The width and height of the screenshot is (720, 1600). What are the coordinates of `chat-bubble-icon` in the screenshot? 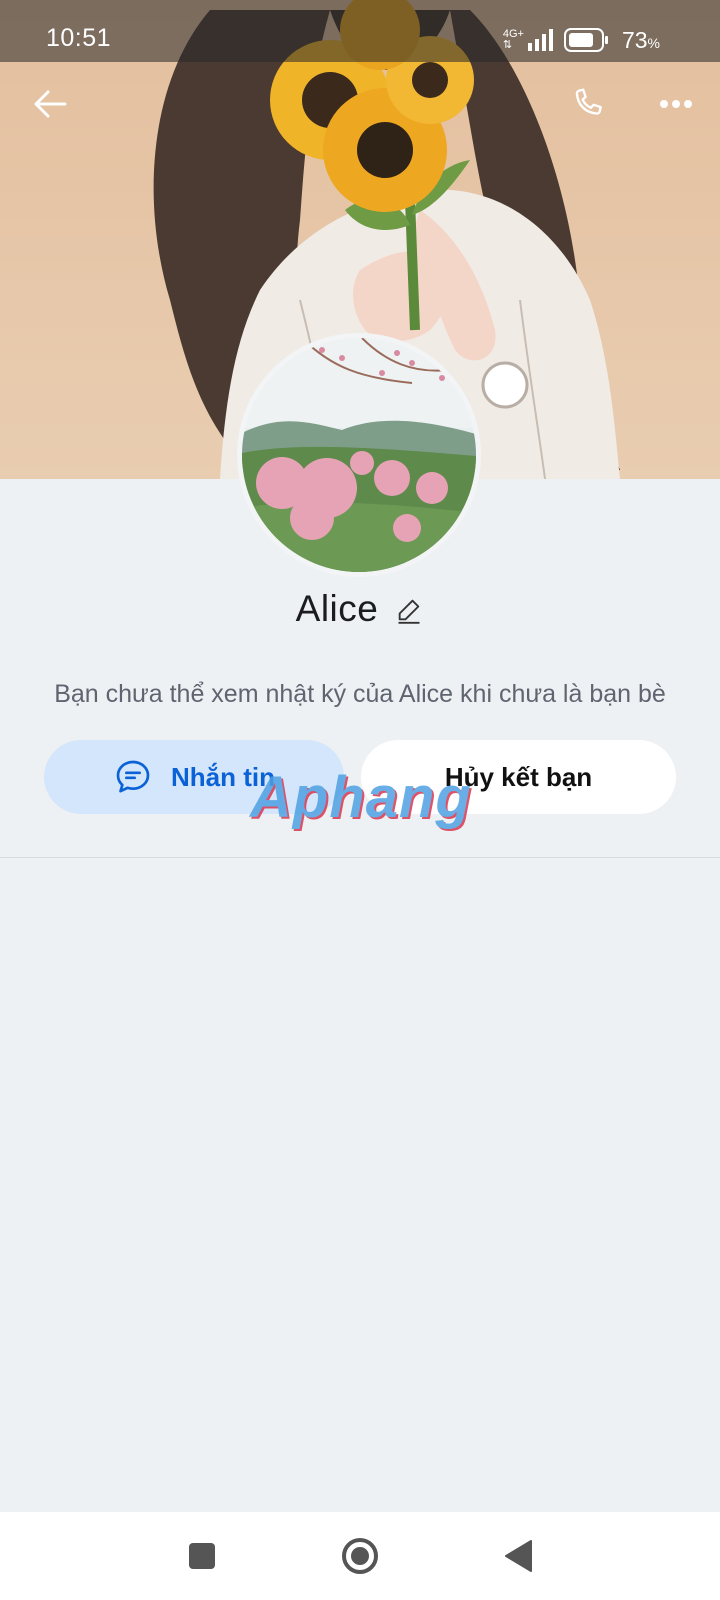 It's located at (133, 776).